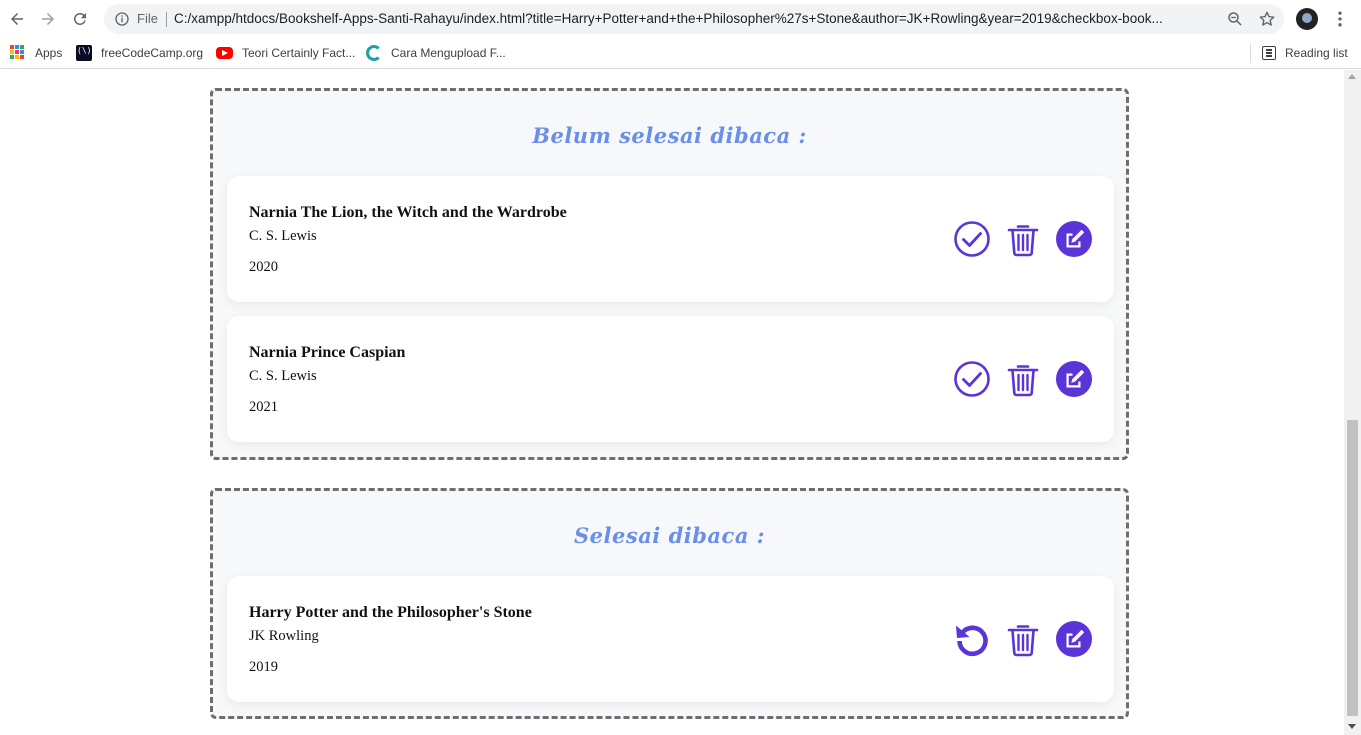 The height and width of the screenshot is (735, 1361). I want to click on forward-icon, so click(48, 19).